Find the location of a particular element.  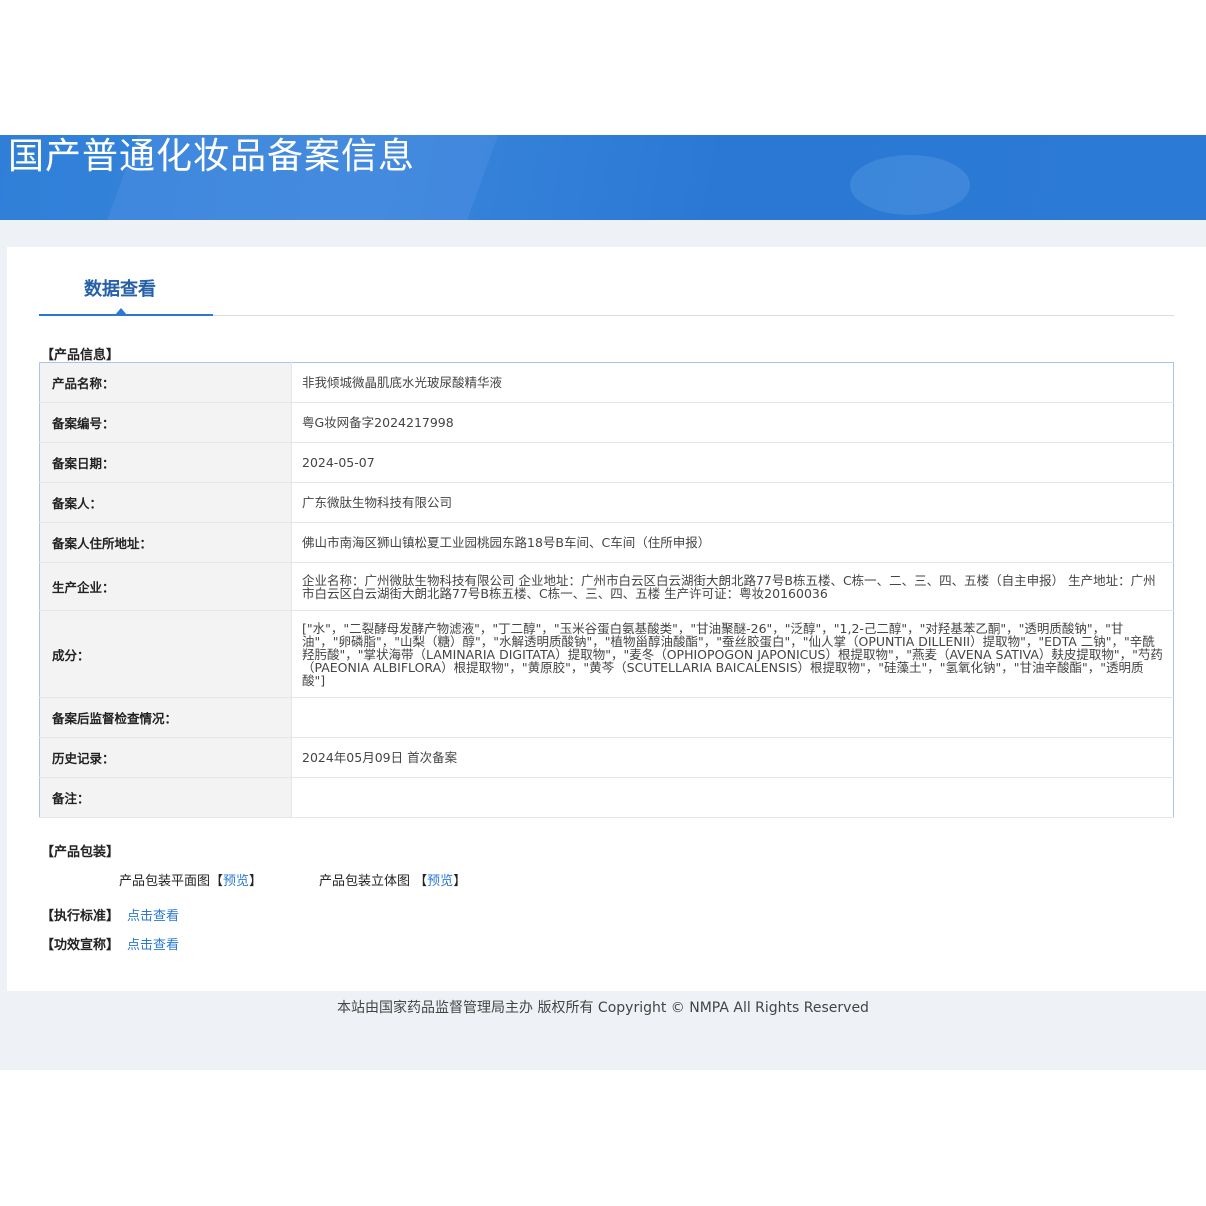

page-title: 国产普通化妆品备案信息 is located at coordinates (212, 156).